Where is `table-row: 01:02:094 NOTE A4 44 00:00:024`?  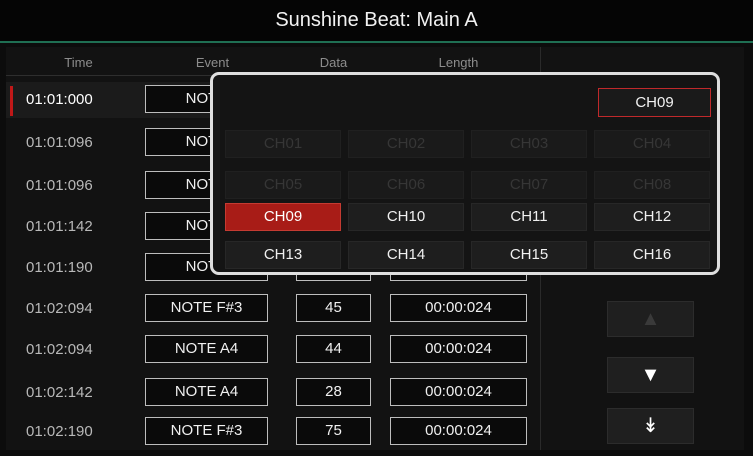
table-row: 01:02:094 NOTE A4 44 00:00:024 is located at coordinates (273, 350).